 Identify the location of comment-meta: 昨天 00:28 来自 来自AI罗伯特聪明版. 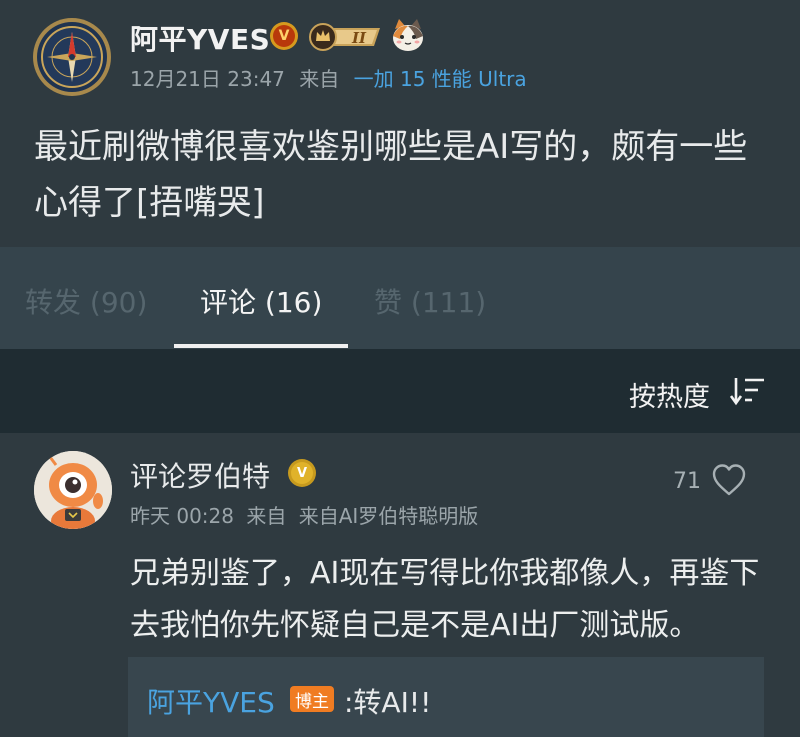
(304, 514).